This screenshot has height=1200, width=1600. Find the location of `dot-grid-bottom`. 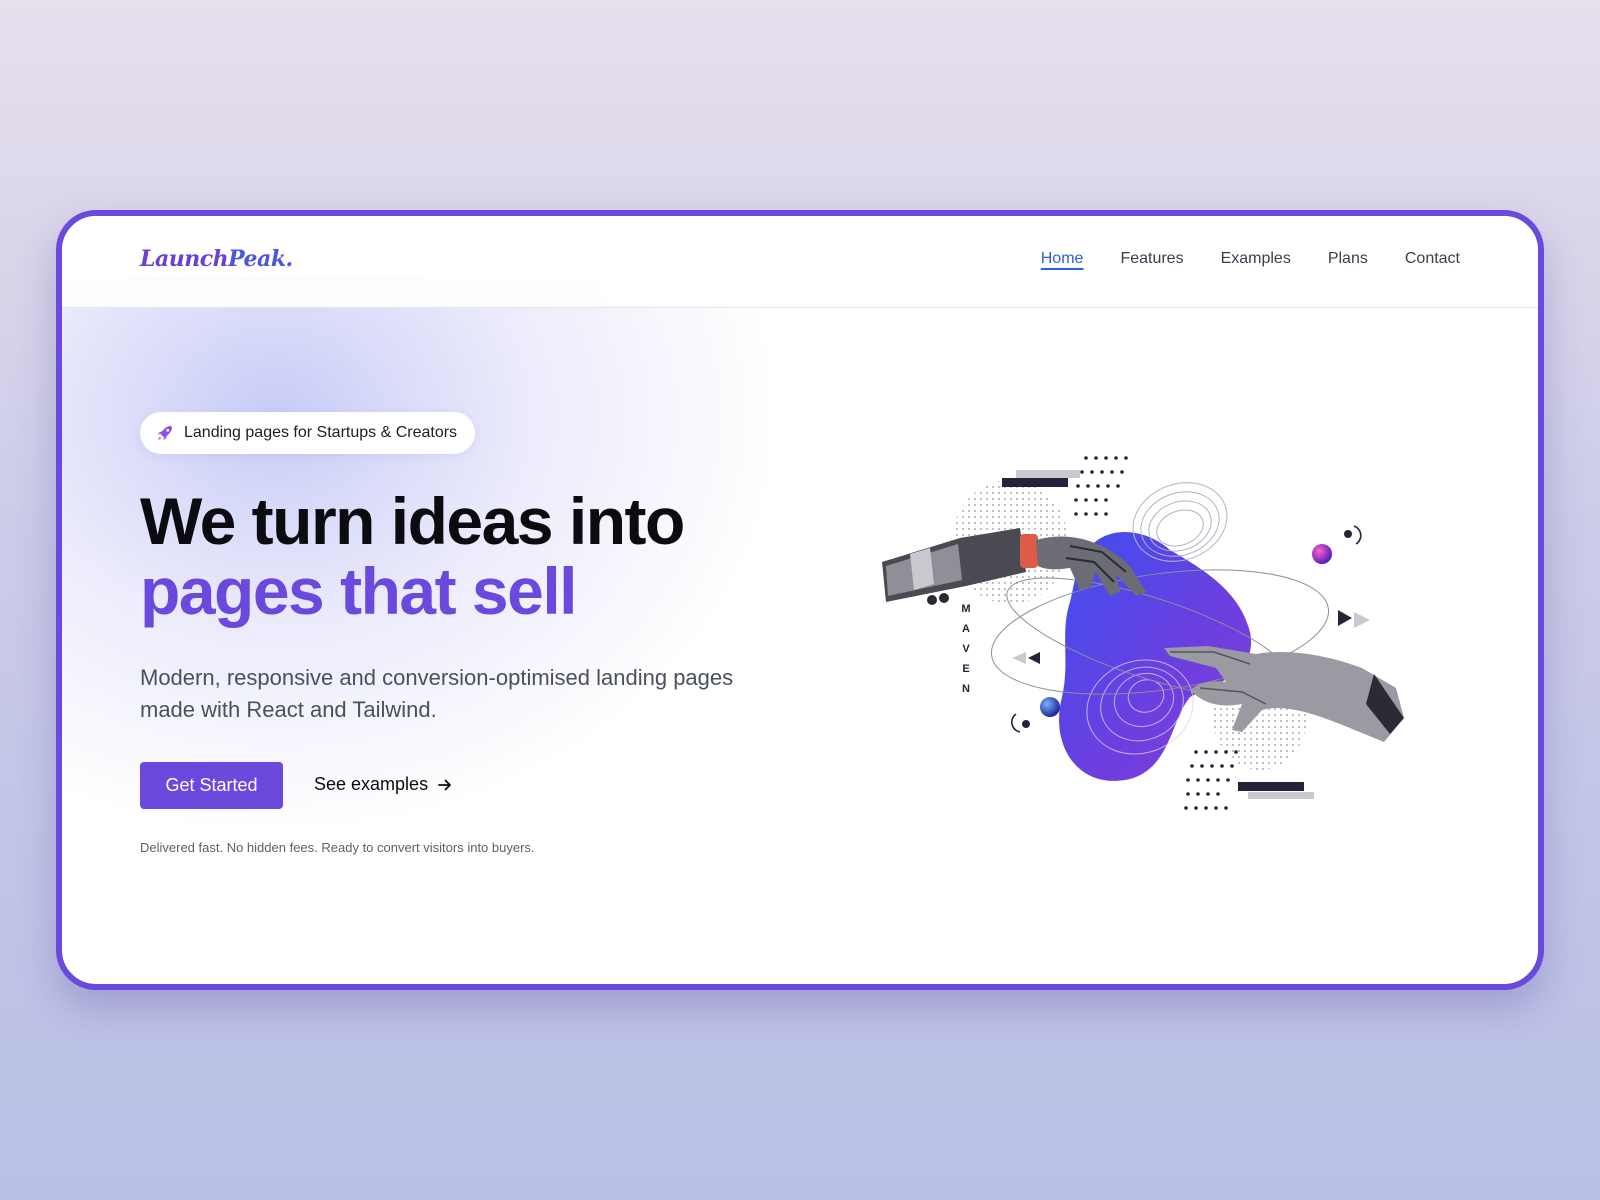

dot-grid-bottom is located at coordinates (1211, 780).